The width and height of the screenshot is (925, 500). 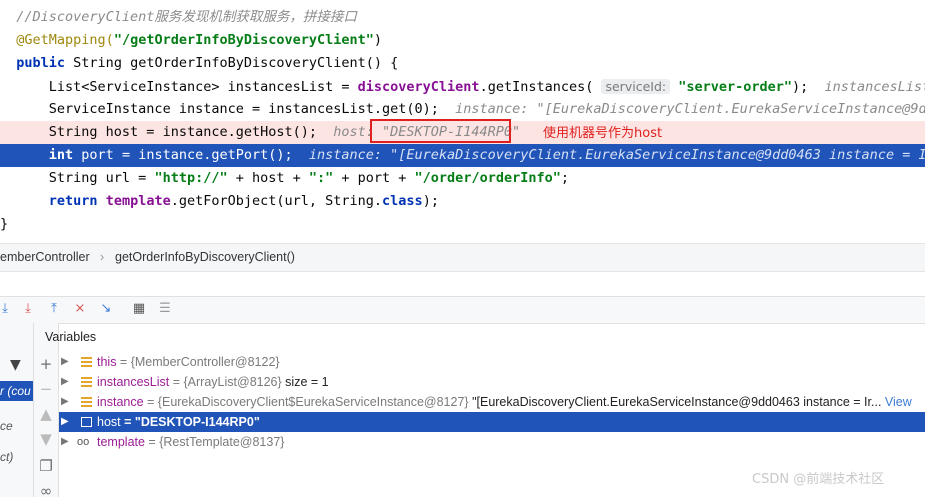 What do you see at coordinates (198, 362) in the screenshot?
I see `variable-value: = {MemberController@8122}` at bounding box center [198, 362].